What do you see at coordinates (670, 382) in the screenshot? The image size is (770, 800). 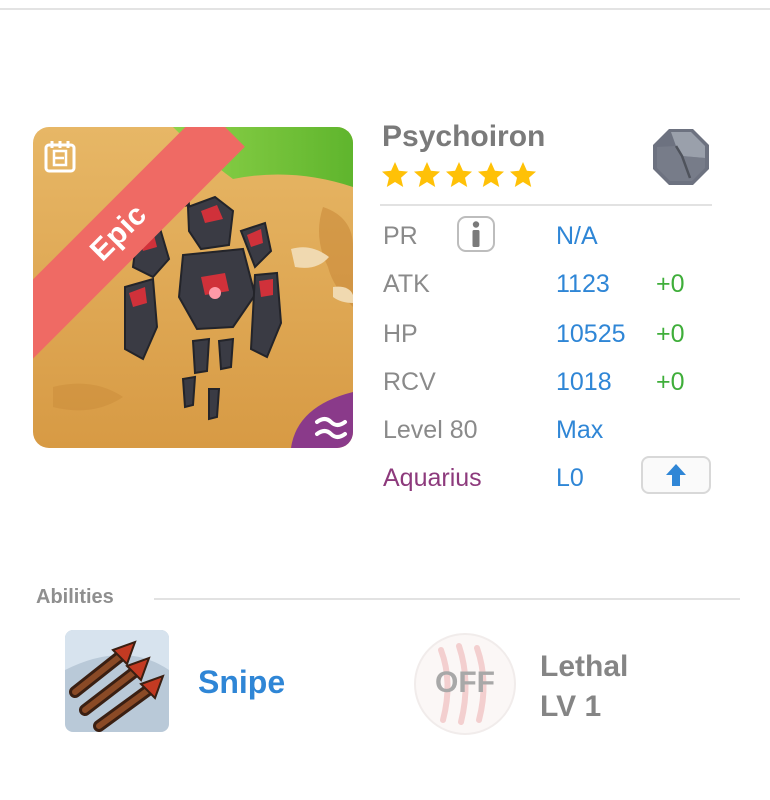 I see `rcv-bonus: +0` at bounding box center [670, 382].